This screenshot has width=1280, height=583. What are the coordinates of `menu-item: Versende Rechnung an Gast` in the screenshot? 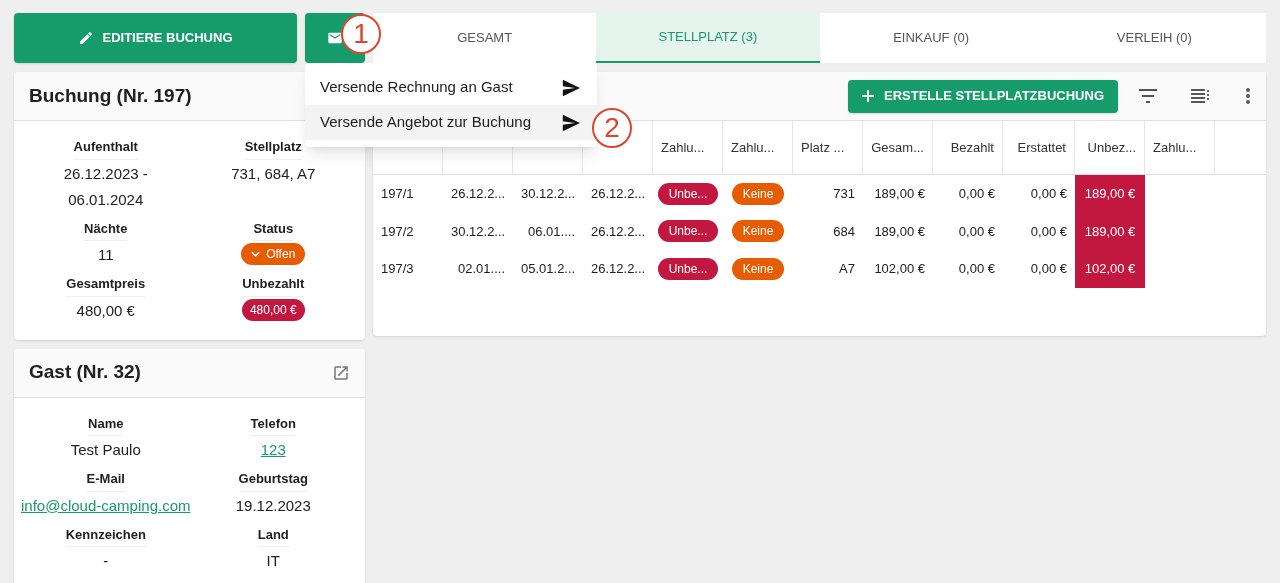 It's located at (451, 87).